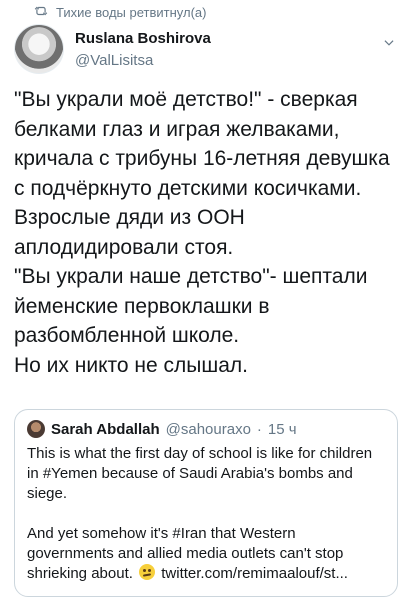 Image resolution: width=412 pixels, height=600 pixels. I want to click on quoted-tweet-header: Sarah Abdallah @sahouraxo · 15 ч, so click(206, 429).